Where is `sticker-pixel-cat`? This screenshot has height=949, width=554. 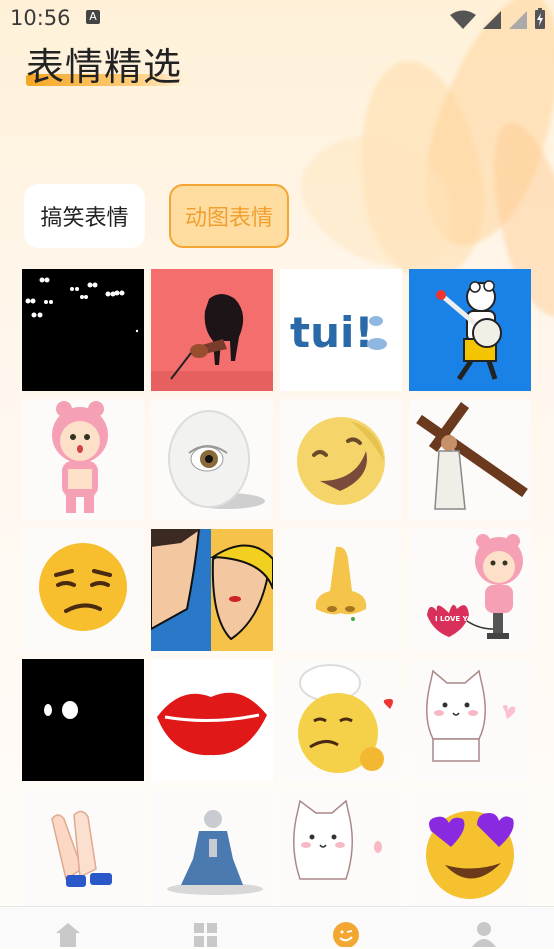 sticker-pixel-cat is located at coordinates (341, 850).